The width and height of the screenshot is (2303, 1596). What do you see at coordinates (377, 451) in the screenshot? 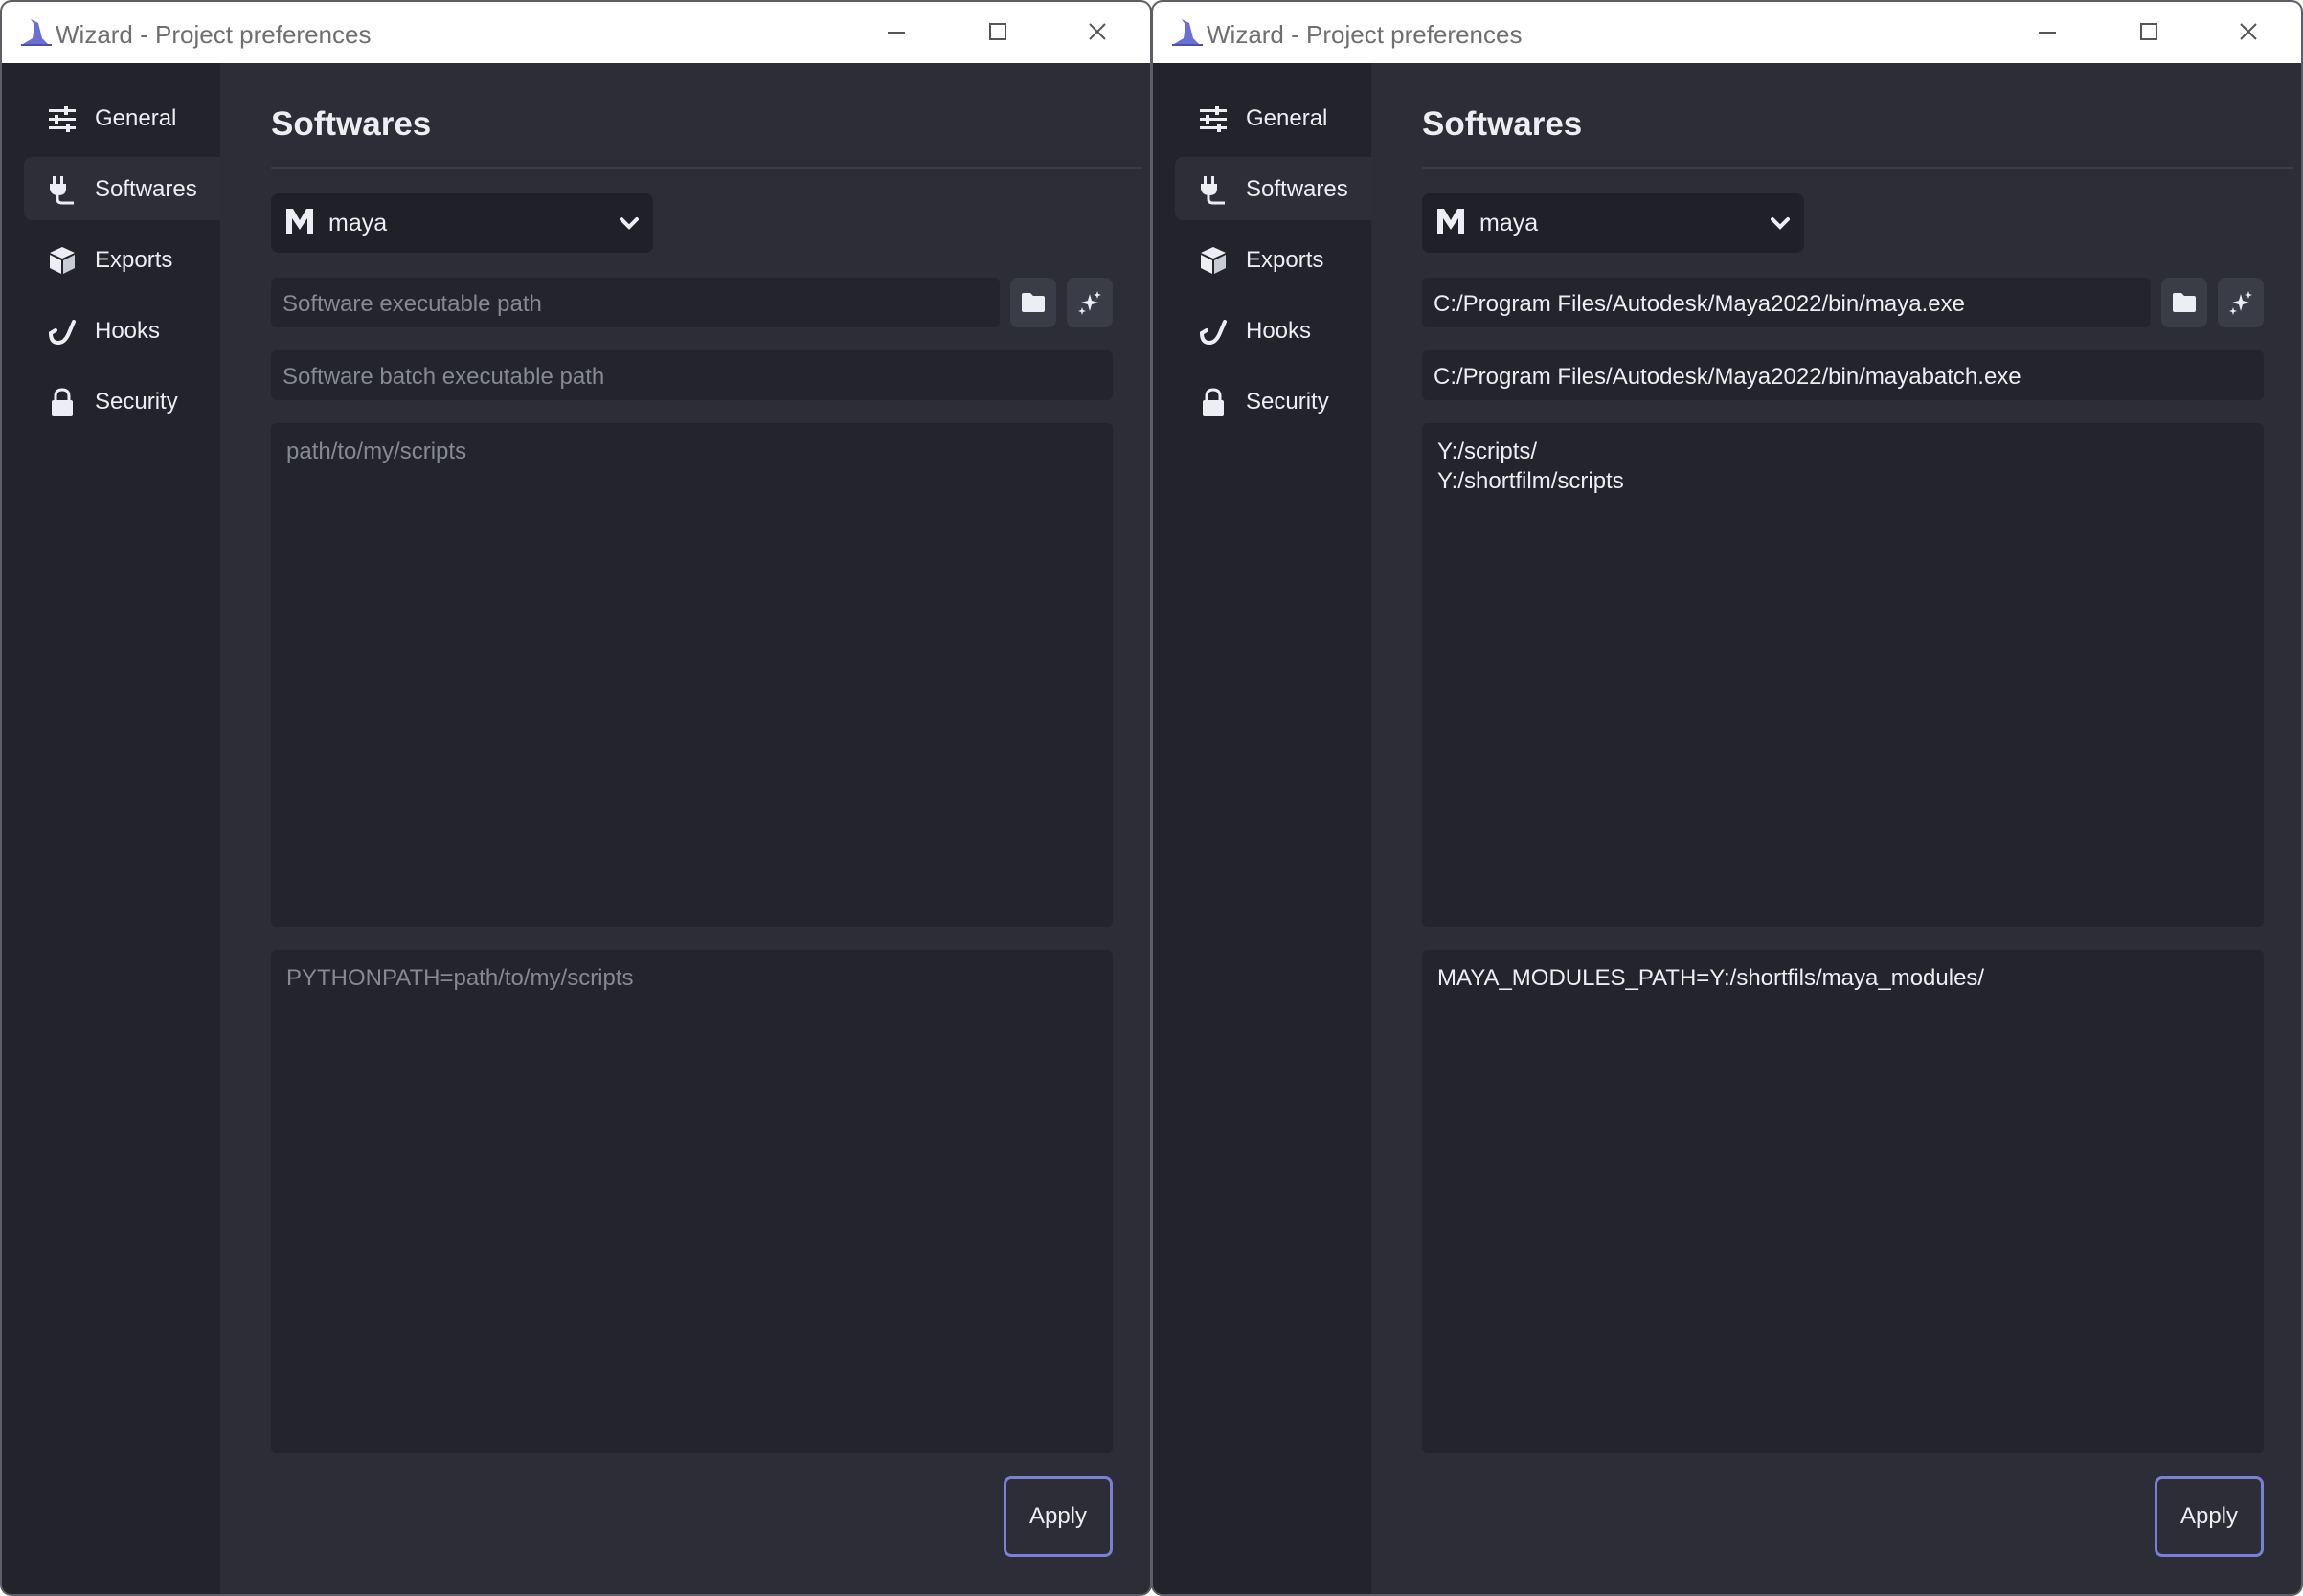
I see `textarea-placeholder: path/to/my/scripts` at bounding box center [377, 451].